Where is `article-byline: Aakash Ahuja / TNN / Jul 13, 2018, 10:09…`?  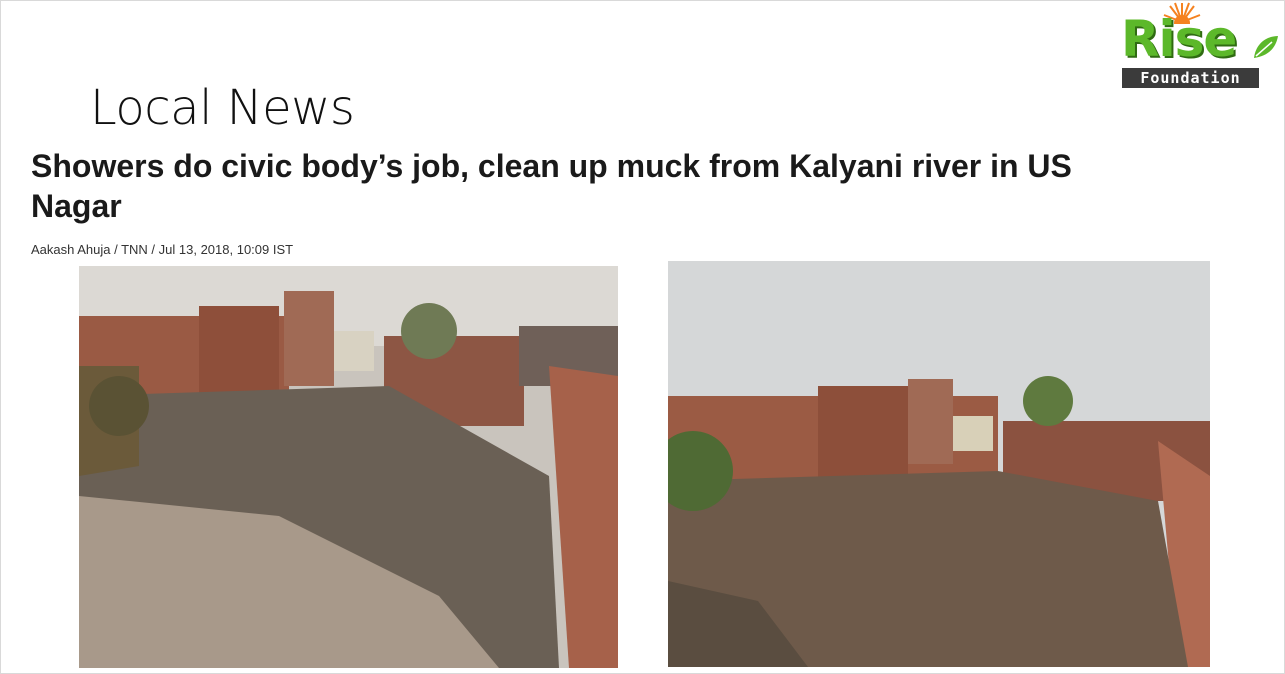
article-byline: Aakash Ahuja / TNN / Jul 13, 2018, 10:09… is located at coordinates (162, 249).